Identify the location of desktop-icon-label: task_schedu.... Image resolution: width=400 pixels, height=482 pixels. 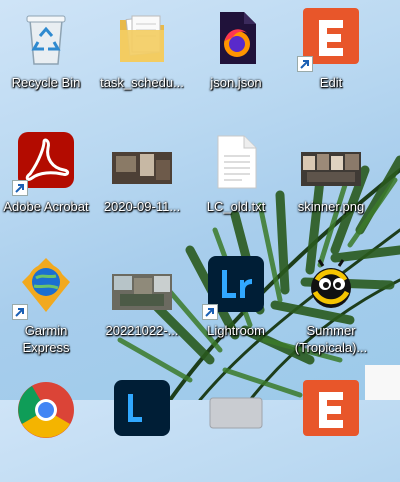
(142, 82).